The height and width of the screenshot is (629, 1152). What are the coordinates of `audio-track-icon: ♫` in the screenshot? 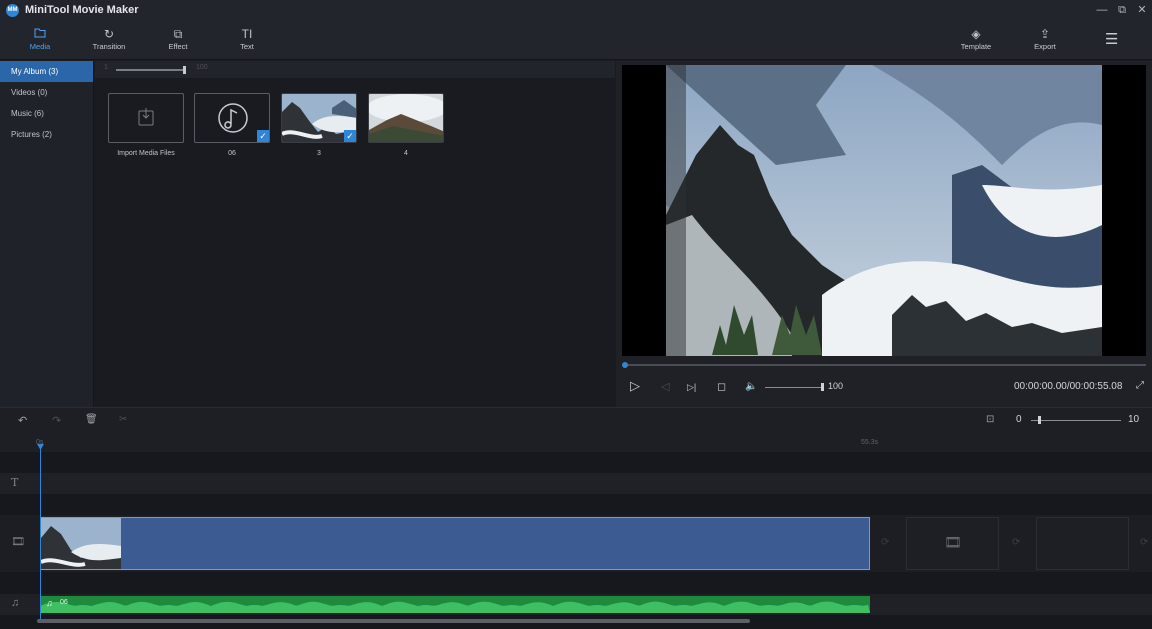 It's located at (15, 603).